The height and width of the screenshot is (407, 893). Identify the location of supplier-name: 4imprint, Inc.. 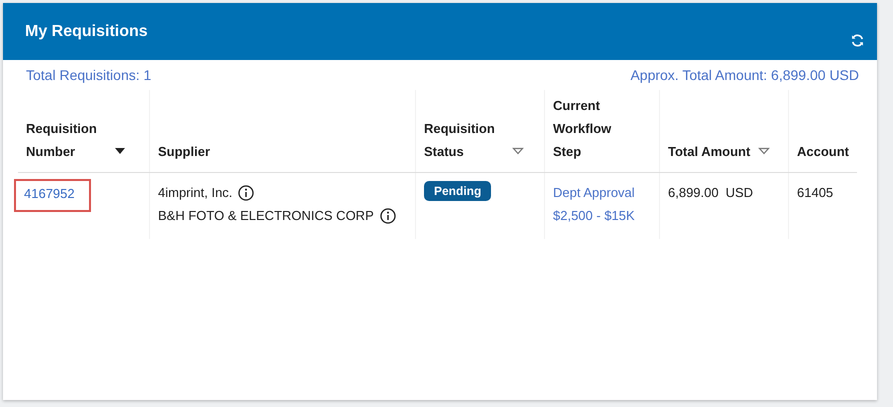
(195, 193).